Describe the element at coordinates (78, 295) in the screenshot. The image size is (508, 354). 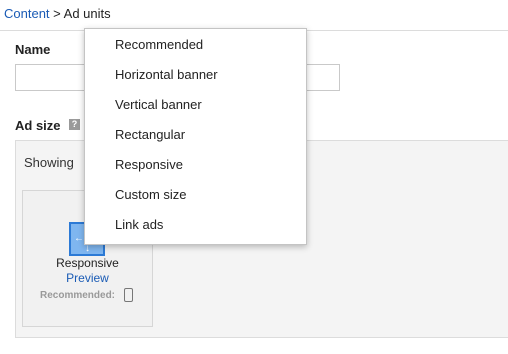
I see `recommended-label: Recommended:` at that location.